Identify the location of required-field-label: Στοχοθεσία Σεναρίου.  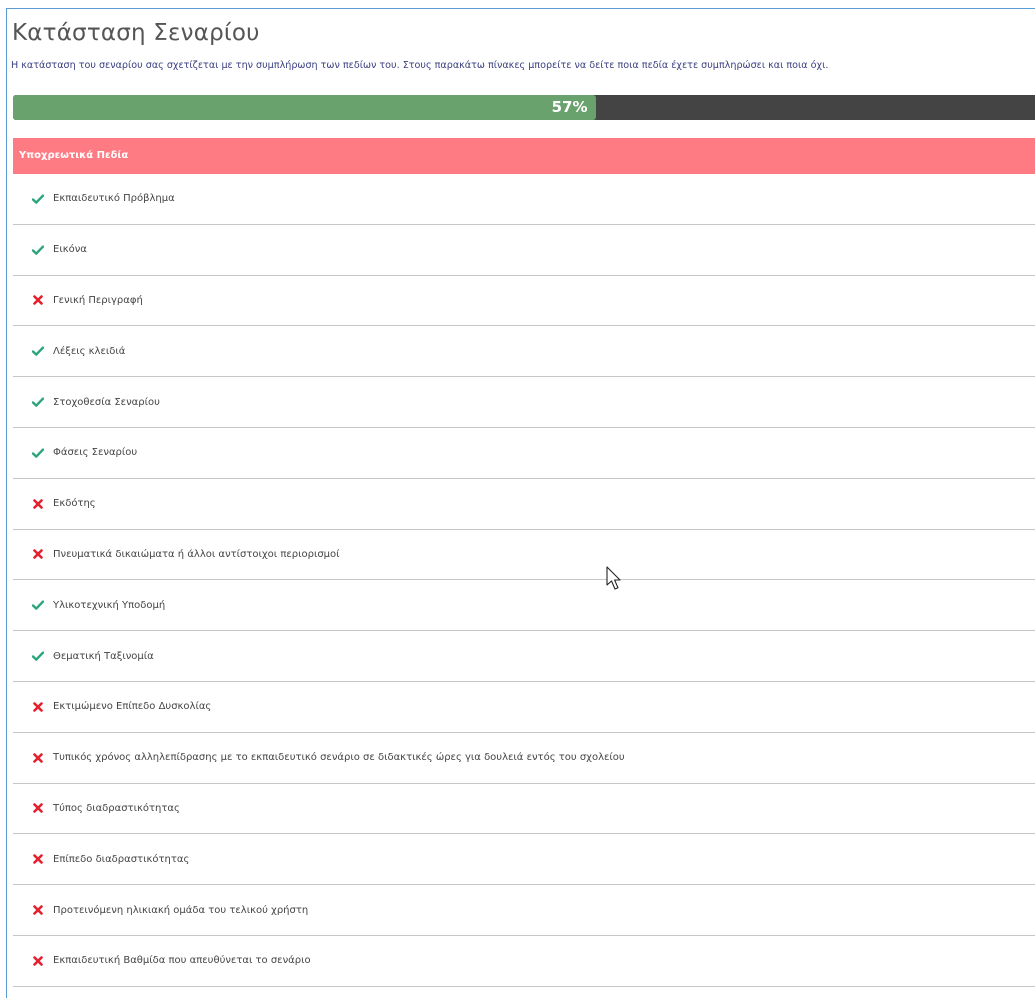
(106, 402).